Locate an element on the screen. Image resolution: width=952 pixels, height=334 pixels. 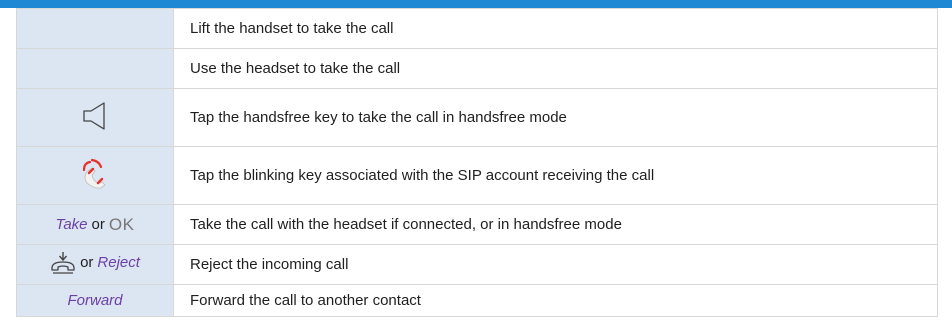
icon-cell: or Reject is located at coordinates (95, 264).